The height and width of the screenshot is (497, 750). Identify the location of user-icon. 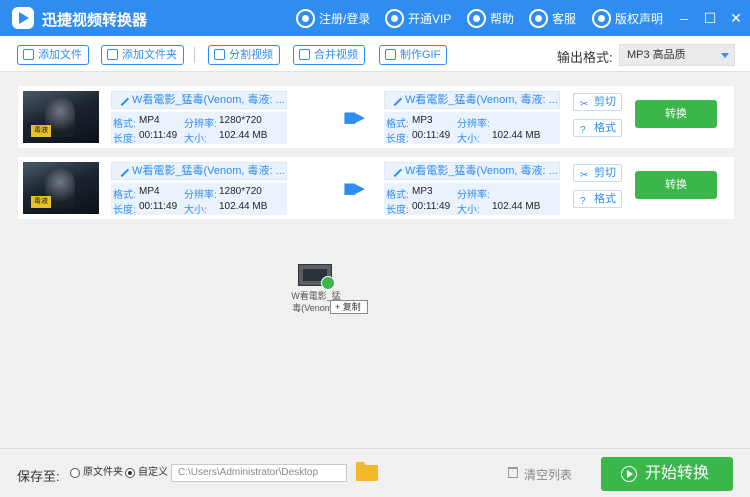
(305, 18).